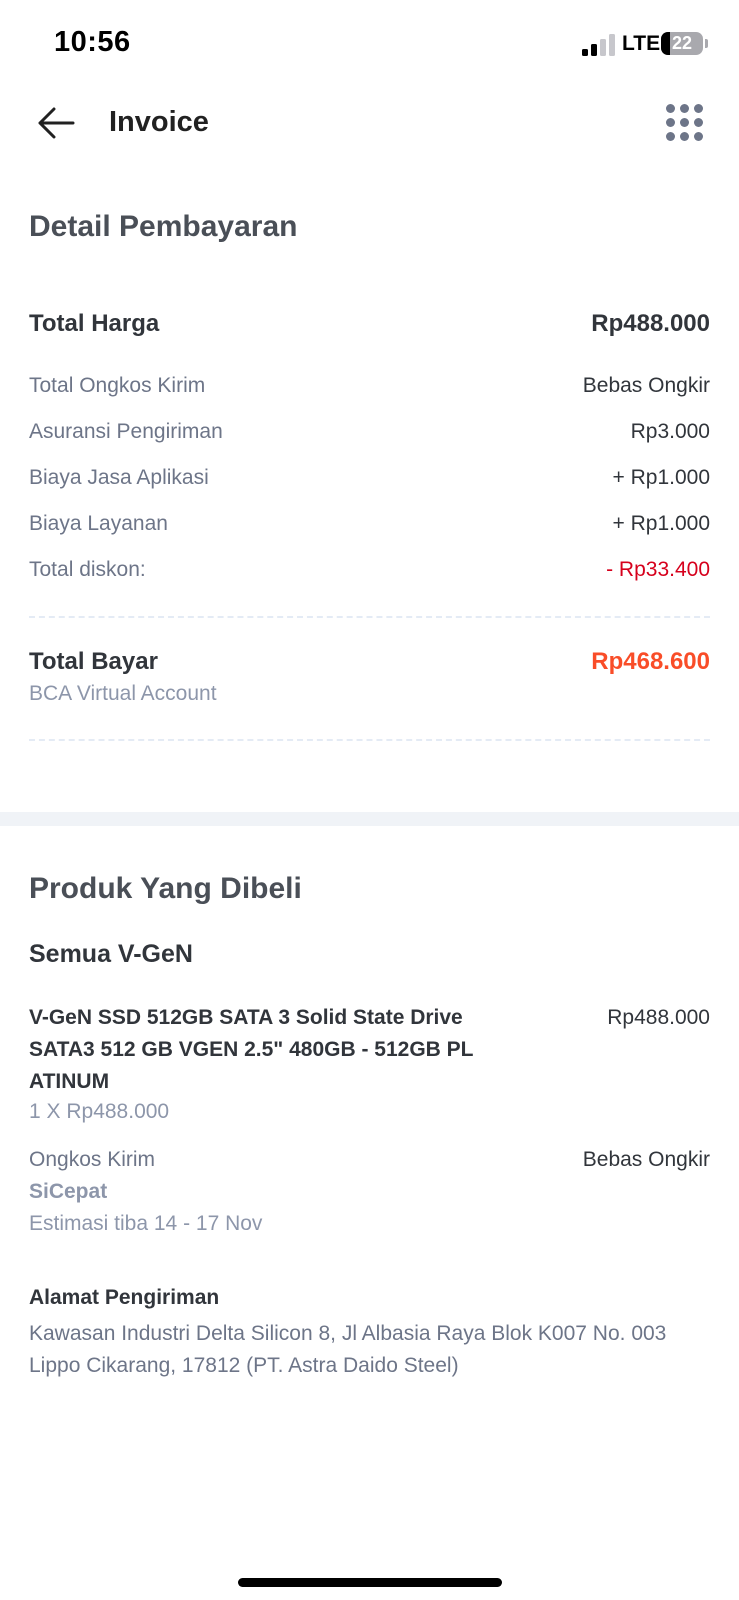 The width and height of the screenshot is (739, 1600). What do you see at coordinates (658, 1017) in the screenshot?
I see `product-price: Rp488.000` at bounding box center [658, 1017].